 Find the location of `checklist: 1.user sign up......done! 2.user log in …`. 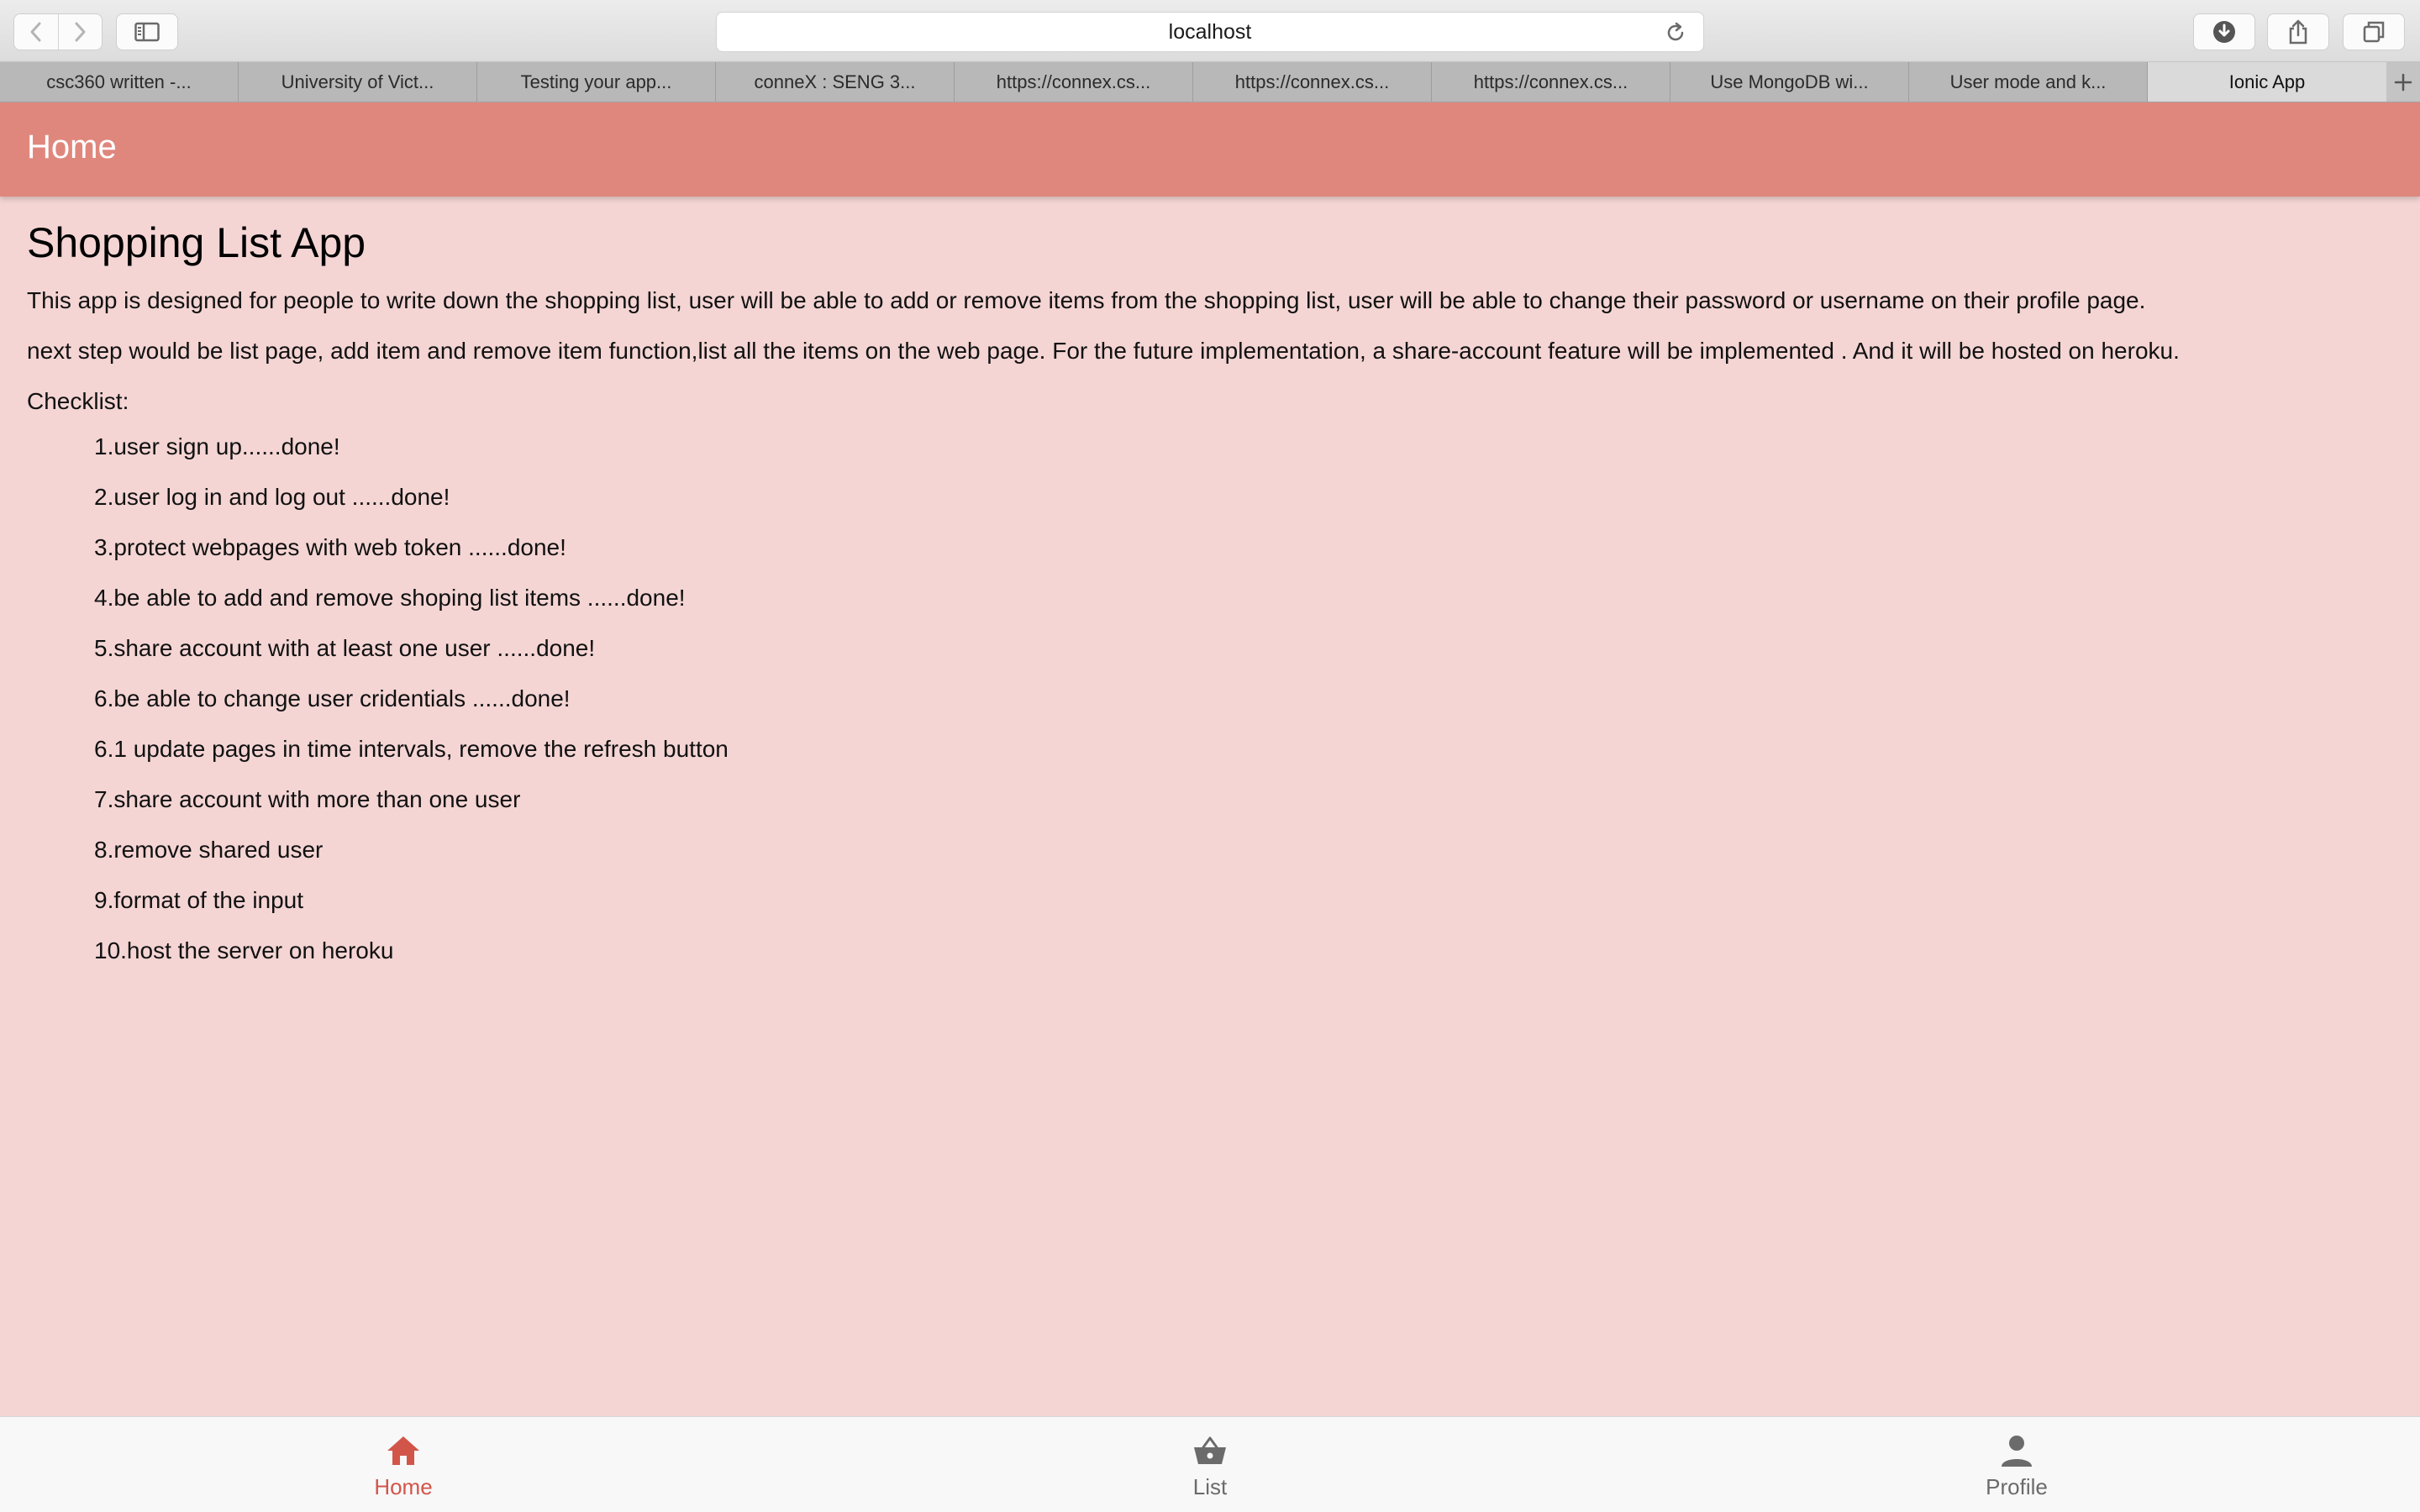

checklist: 1.user sign up......done! 2.user log in … is located at coordinates (412, 710).